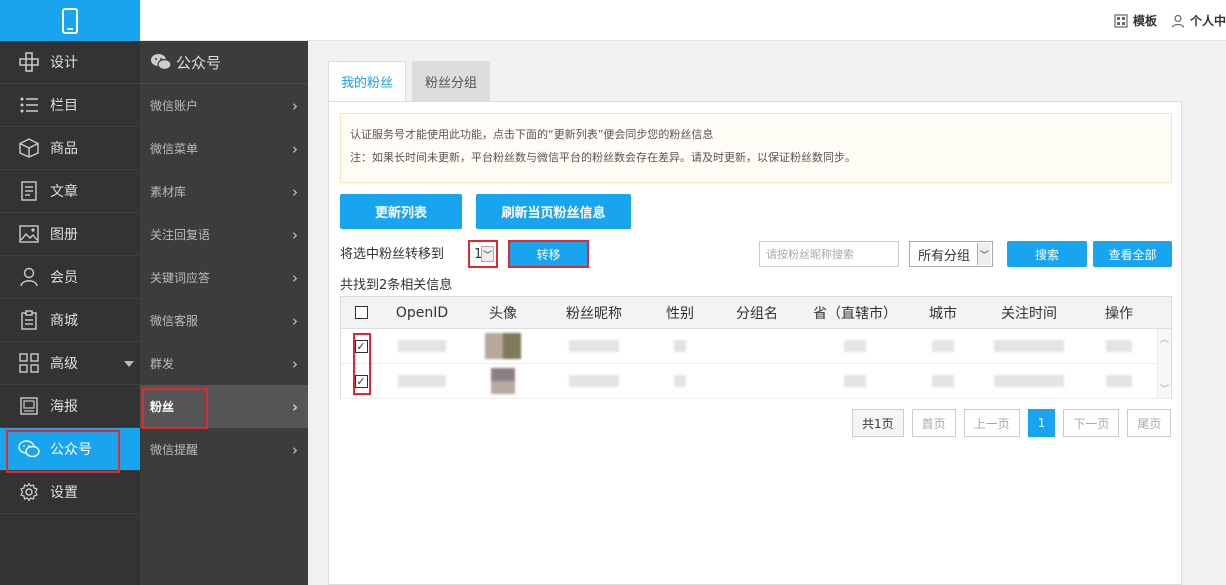 The image size is (1226, 585). I want to click on scroll-up-icon: ︿, so click(1164, 338).